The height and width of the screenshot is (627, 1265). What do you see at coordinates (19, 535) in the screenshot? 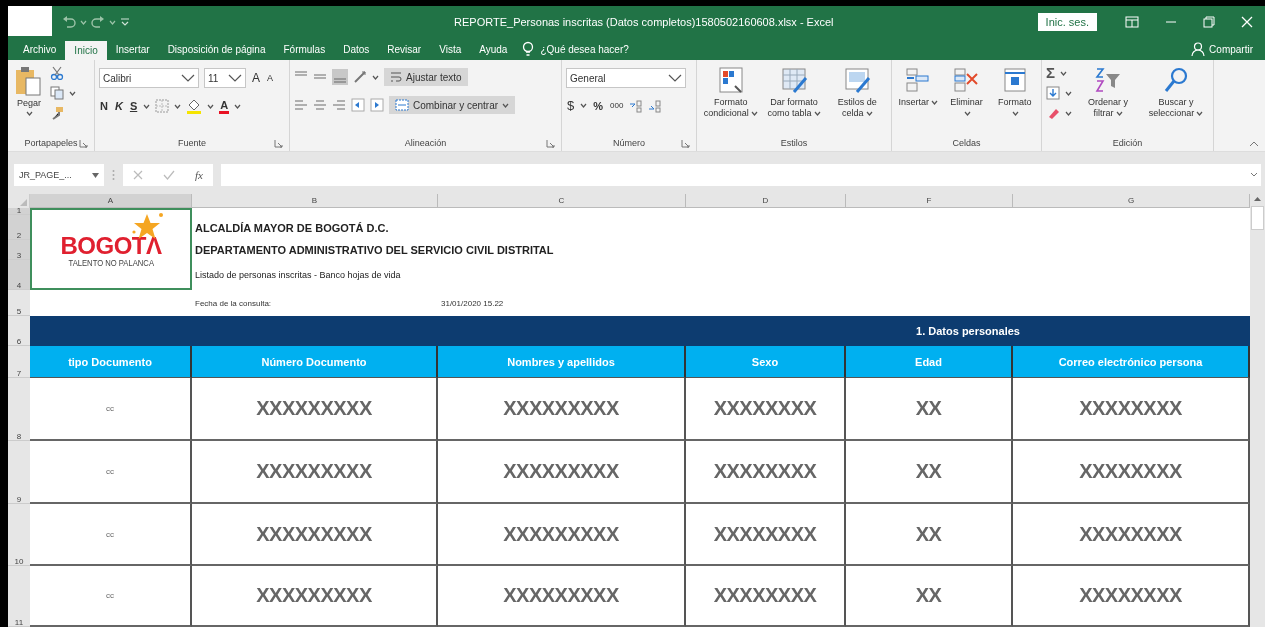
I see `row-header: 10` at bounding box center [19, 535].